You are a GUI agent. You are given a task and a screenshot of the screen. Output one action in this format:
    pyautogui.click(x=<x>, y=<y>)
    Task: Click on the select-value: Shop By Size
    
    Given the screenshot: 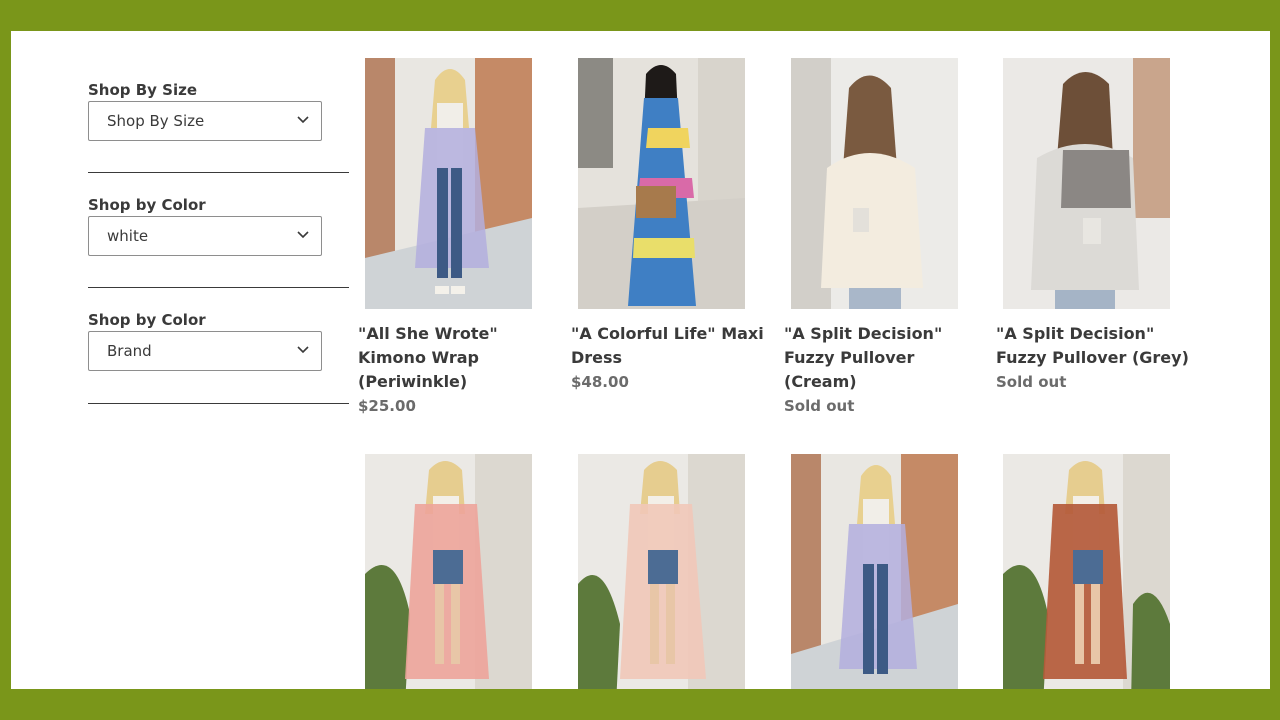 What is the action you would take?
    pyautogui.click(x=156, y=121)
    